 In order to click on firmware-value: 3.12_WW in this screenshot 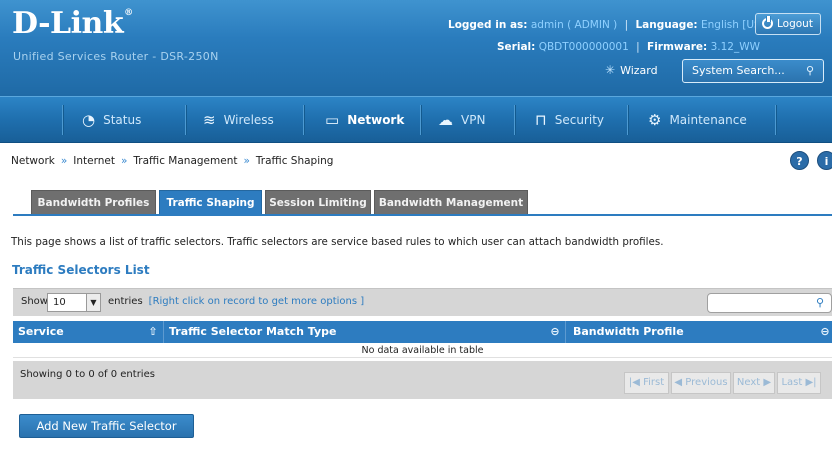, I will do `click(735, 47)`.